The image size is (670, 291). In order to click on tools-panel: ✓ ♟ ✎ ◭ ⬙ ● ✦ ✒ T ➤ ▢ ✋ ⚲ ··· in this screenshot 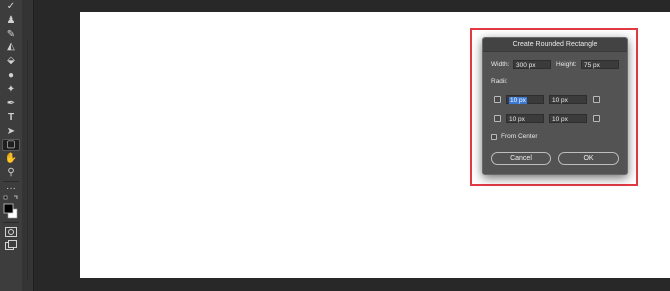, I will do `click(11, 145)`.